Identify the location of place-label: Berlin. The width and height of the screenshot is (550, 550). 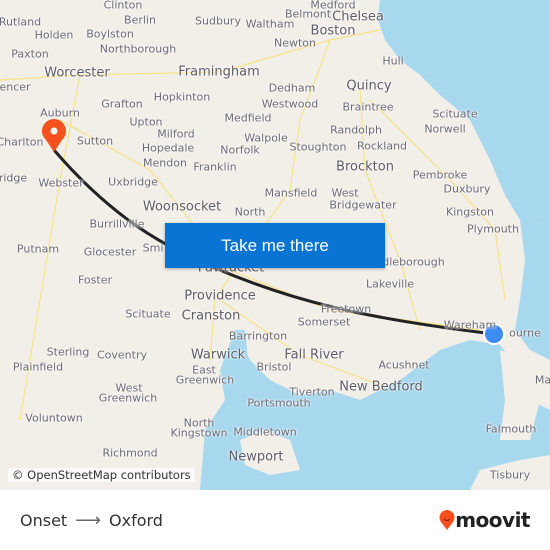
(140, 20).